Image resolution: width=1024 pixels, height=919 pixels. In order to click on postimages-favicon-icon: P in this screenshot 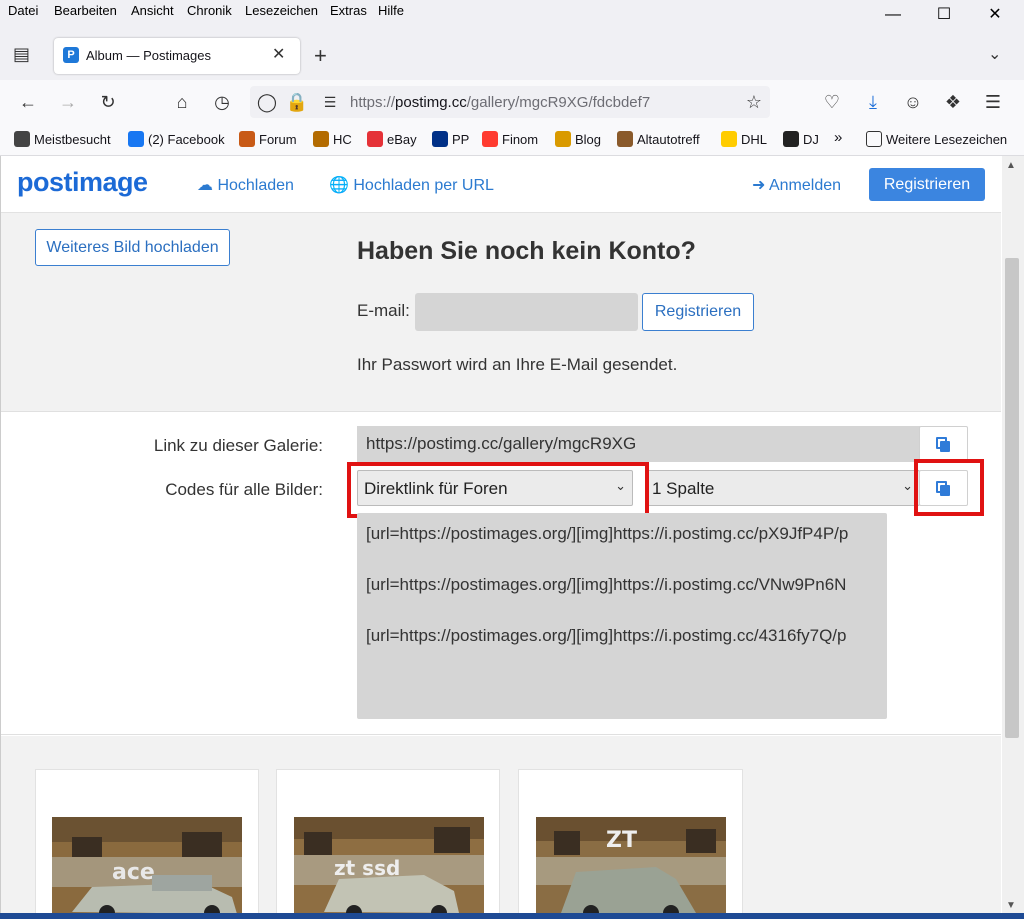, I will do `click(71, 55)`.